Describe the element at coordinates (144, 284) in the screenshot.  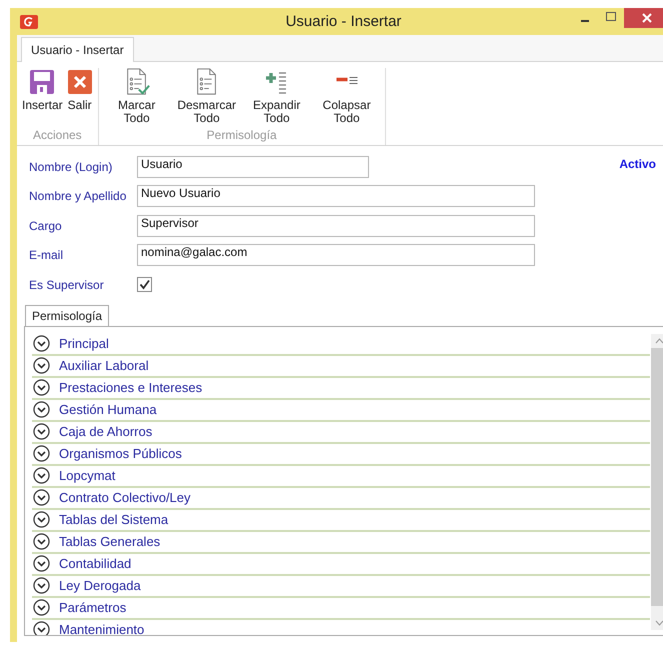
I see `checkbox` at that location.